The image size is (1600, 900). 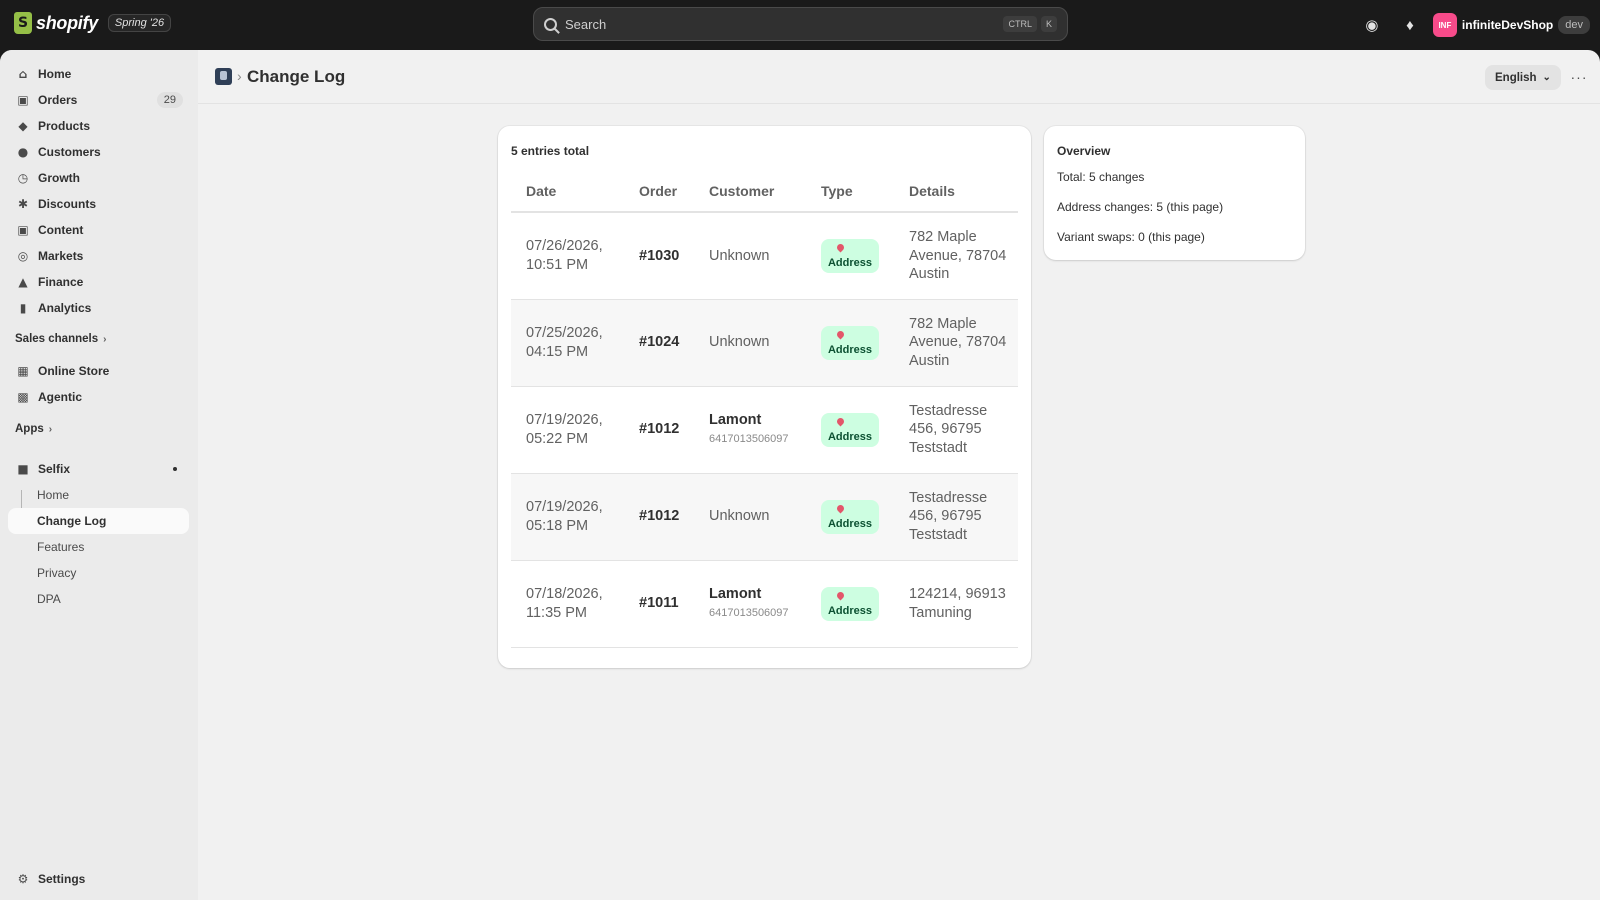 I want to click on sidebar-item-online-store: ▦ Online Store, so click(x=98, y=371).